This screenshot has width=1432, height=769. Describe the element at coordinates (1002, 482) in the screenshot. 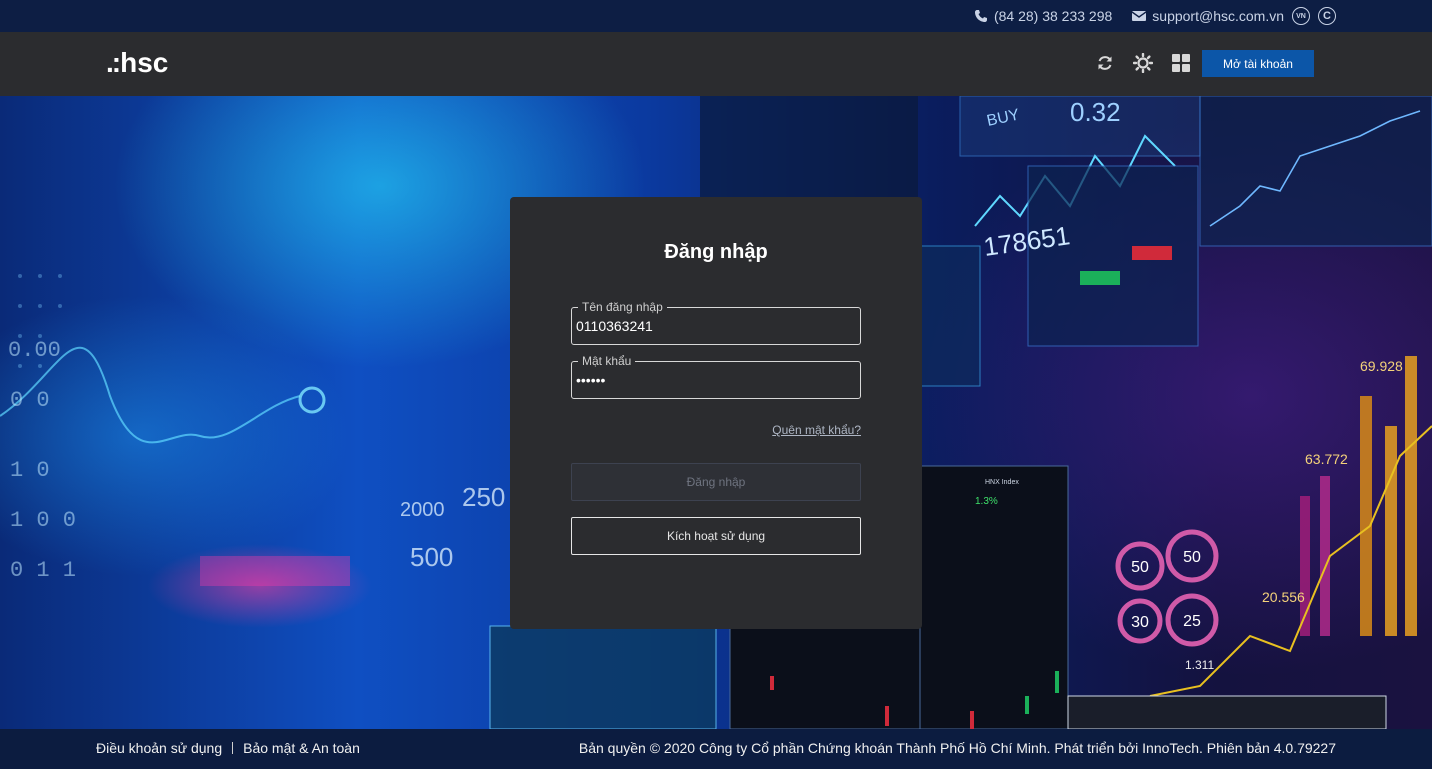

I see `svg-text: HNX Index` at that location.